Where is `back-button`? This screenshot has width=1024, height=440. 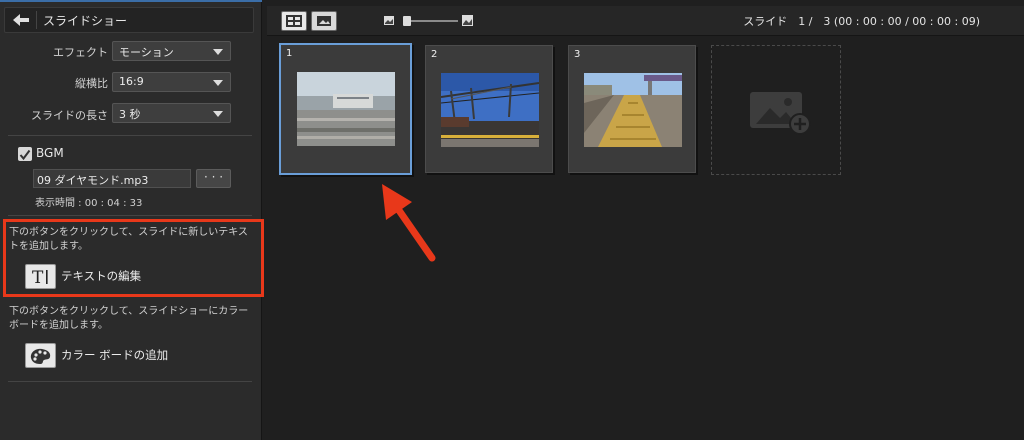
back-button is located at coordinates (21, 20).